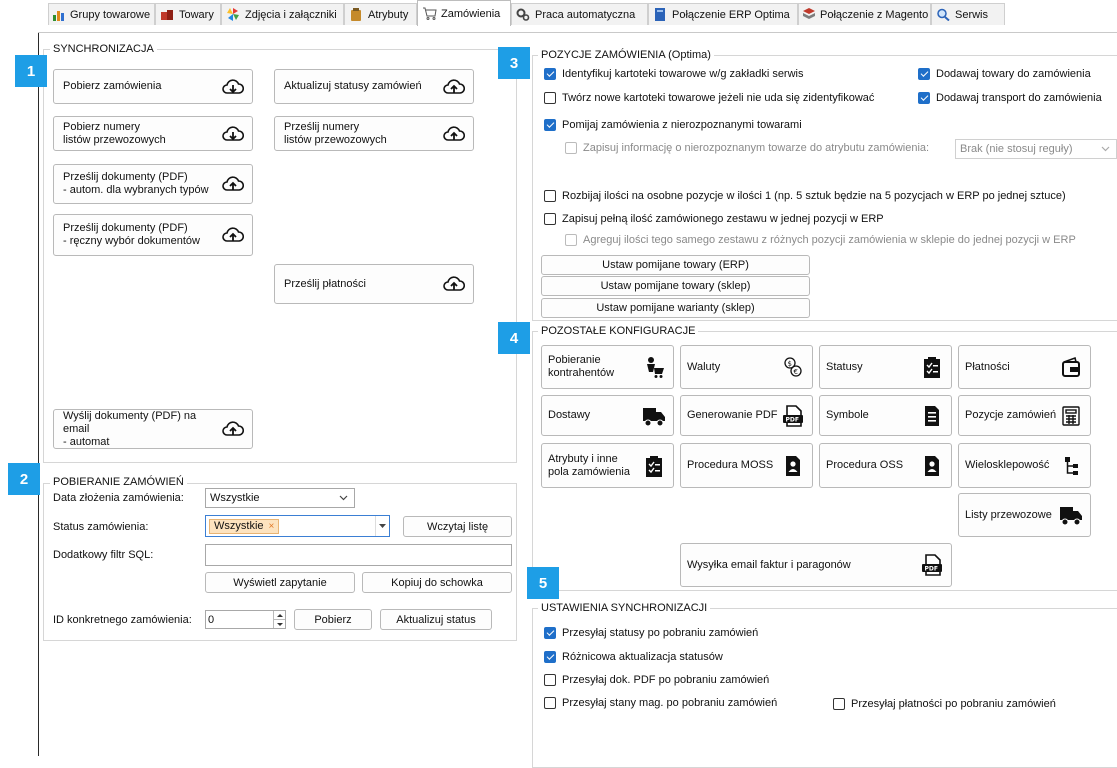  Describe the element at coordinates (944, 704) in the screenshot. I see `przesylaj-platnosci-checkbox: Przesyłaj płatności po pobraniu zamówień` at that location.